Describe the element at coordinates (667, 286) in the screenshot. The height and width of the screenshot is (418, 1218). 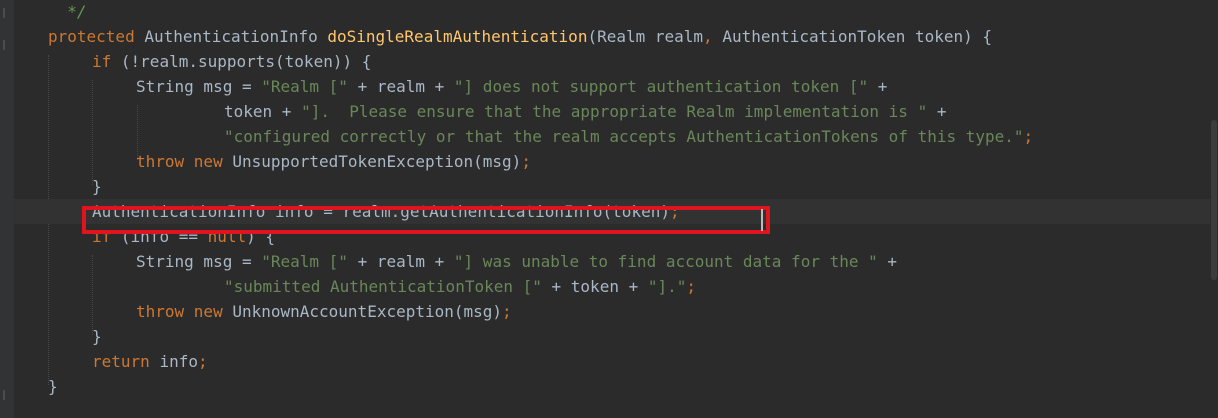
I see `code-token: "]."` at that location.